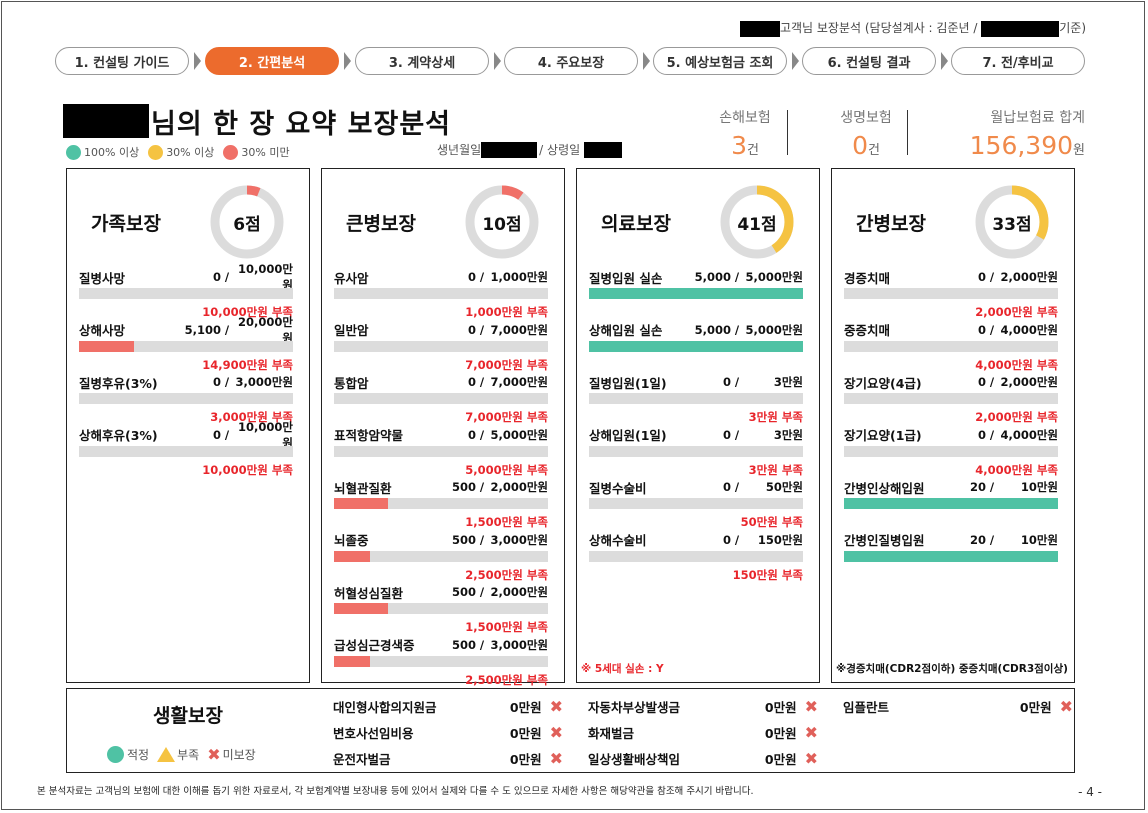  What do you see at coordinates (720, 61) in the screenshot?
I see `tab-expected-claim: 5. 예상보험금 조회` at bounding box center [720, 61].